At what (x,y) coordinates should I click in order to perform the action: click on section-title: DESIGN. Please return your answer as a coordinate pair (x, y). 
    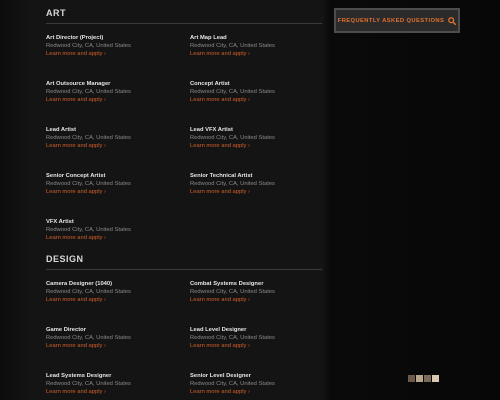
    Looking at the image, I should click on (184, 262).